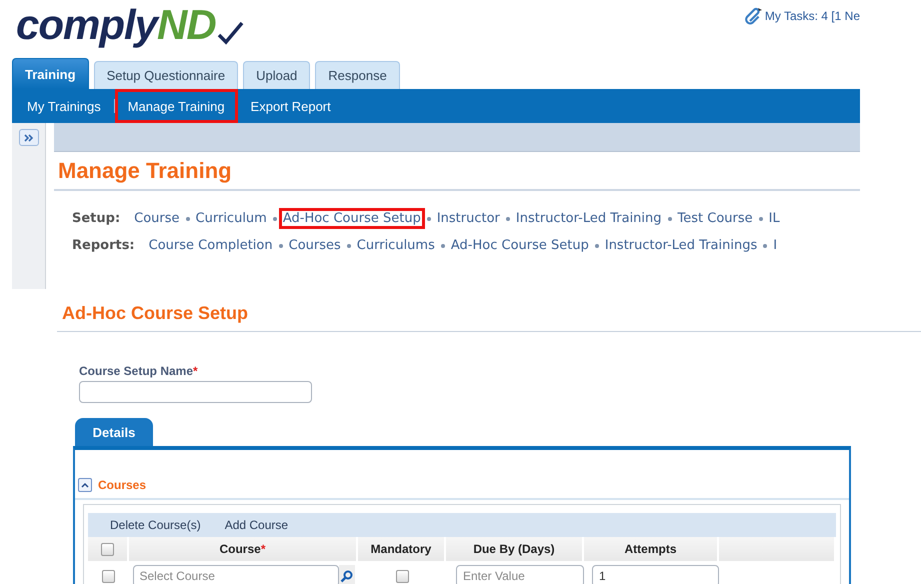 The height and width of the screenshot is (584, 921). I want to click on nav-link: My Trainings, so click(64, 106).